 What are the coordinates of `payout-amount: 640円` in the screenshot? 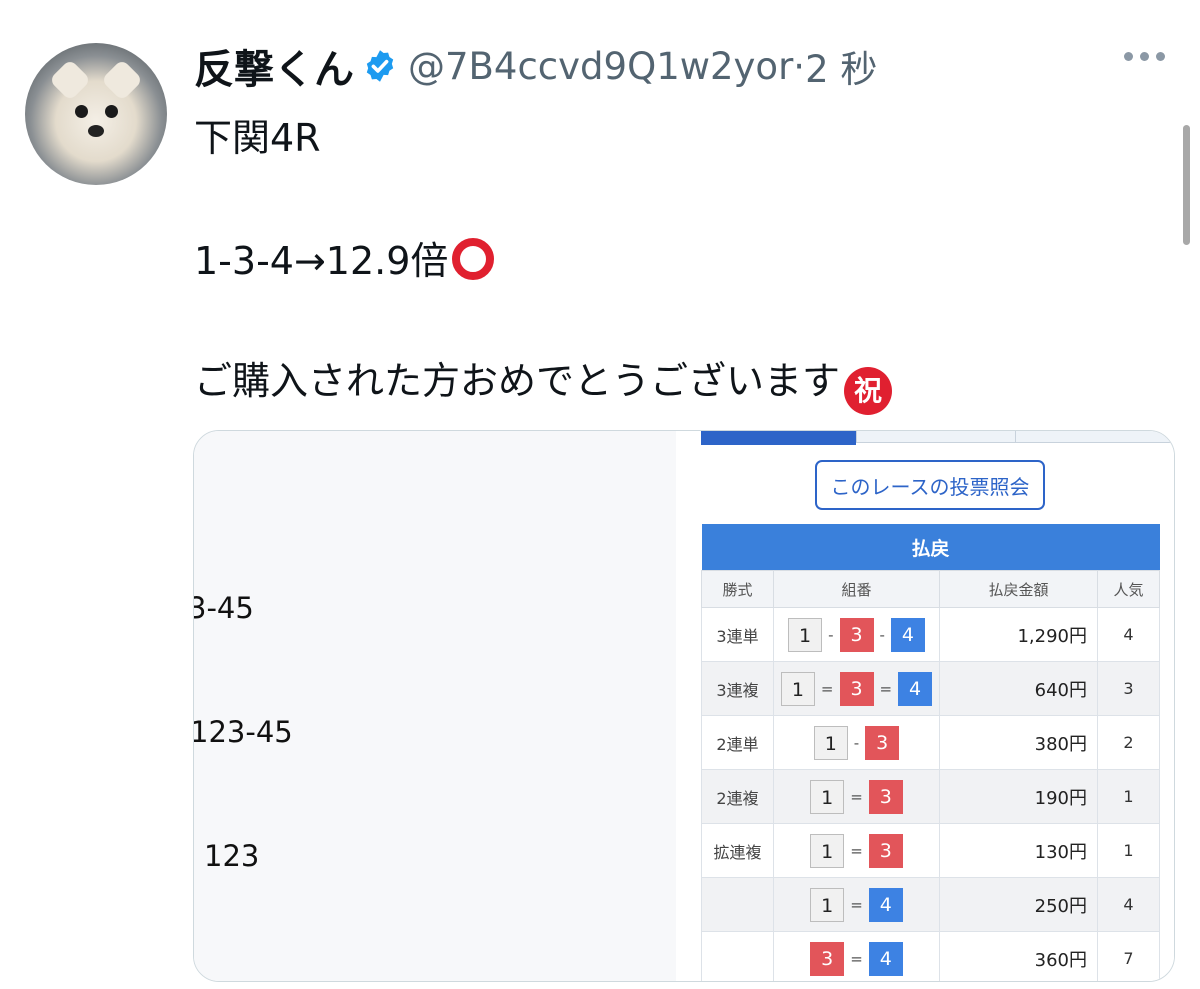 It's located at (1018, 688).